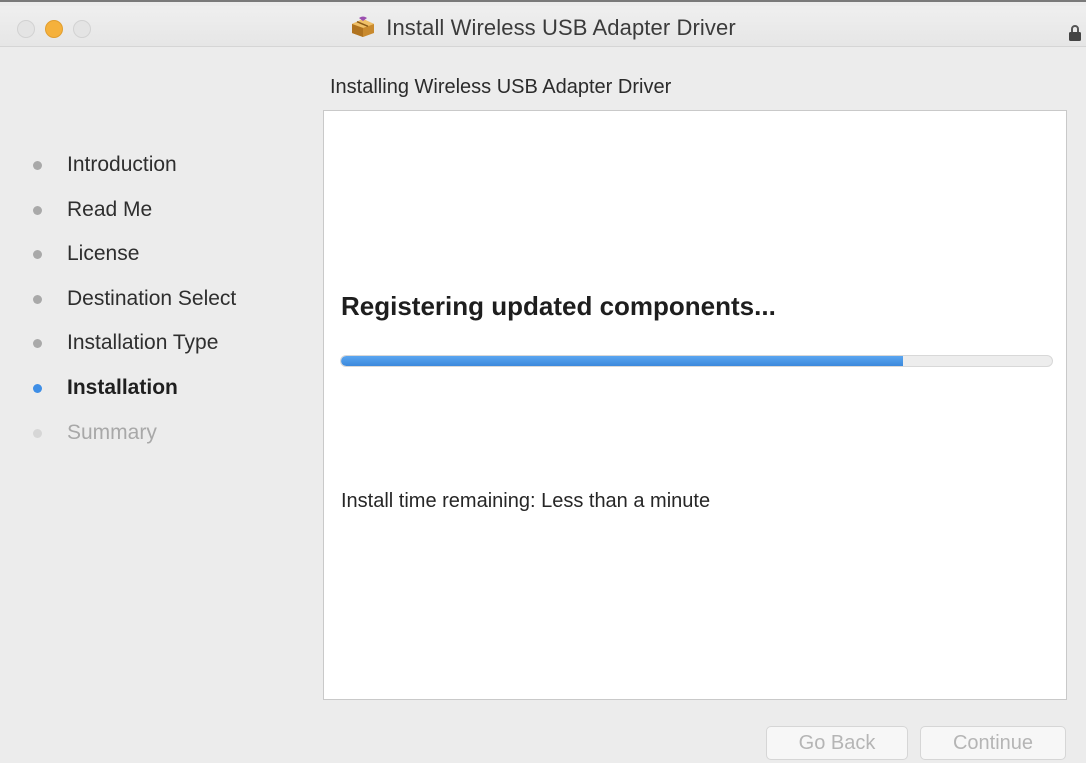  I want to click on window-title-row: Install Wireless USB Adapter Driver, so click(543, 29).